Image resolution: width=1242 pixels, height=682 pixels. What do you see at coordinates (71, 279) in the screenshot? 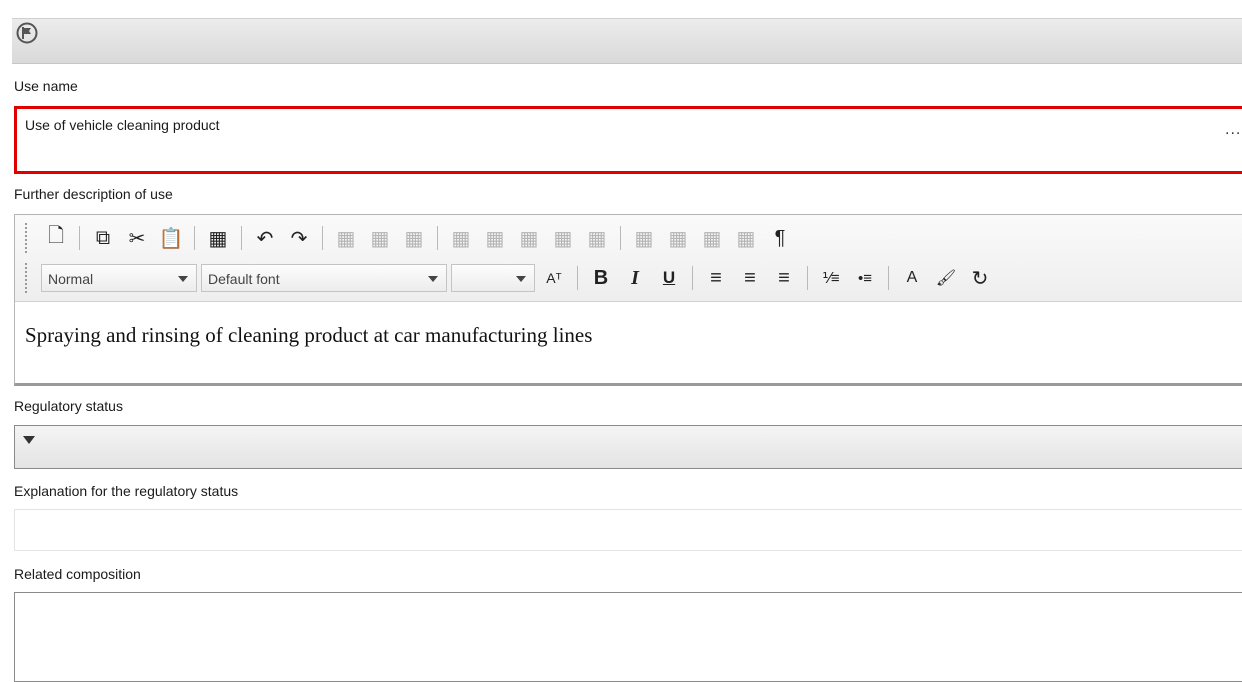
I see `paragraph-style-value: Normal` at bounding box center [71, 279].